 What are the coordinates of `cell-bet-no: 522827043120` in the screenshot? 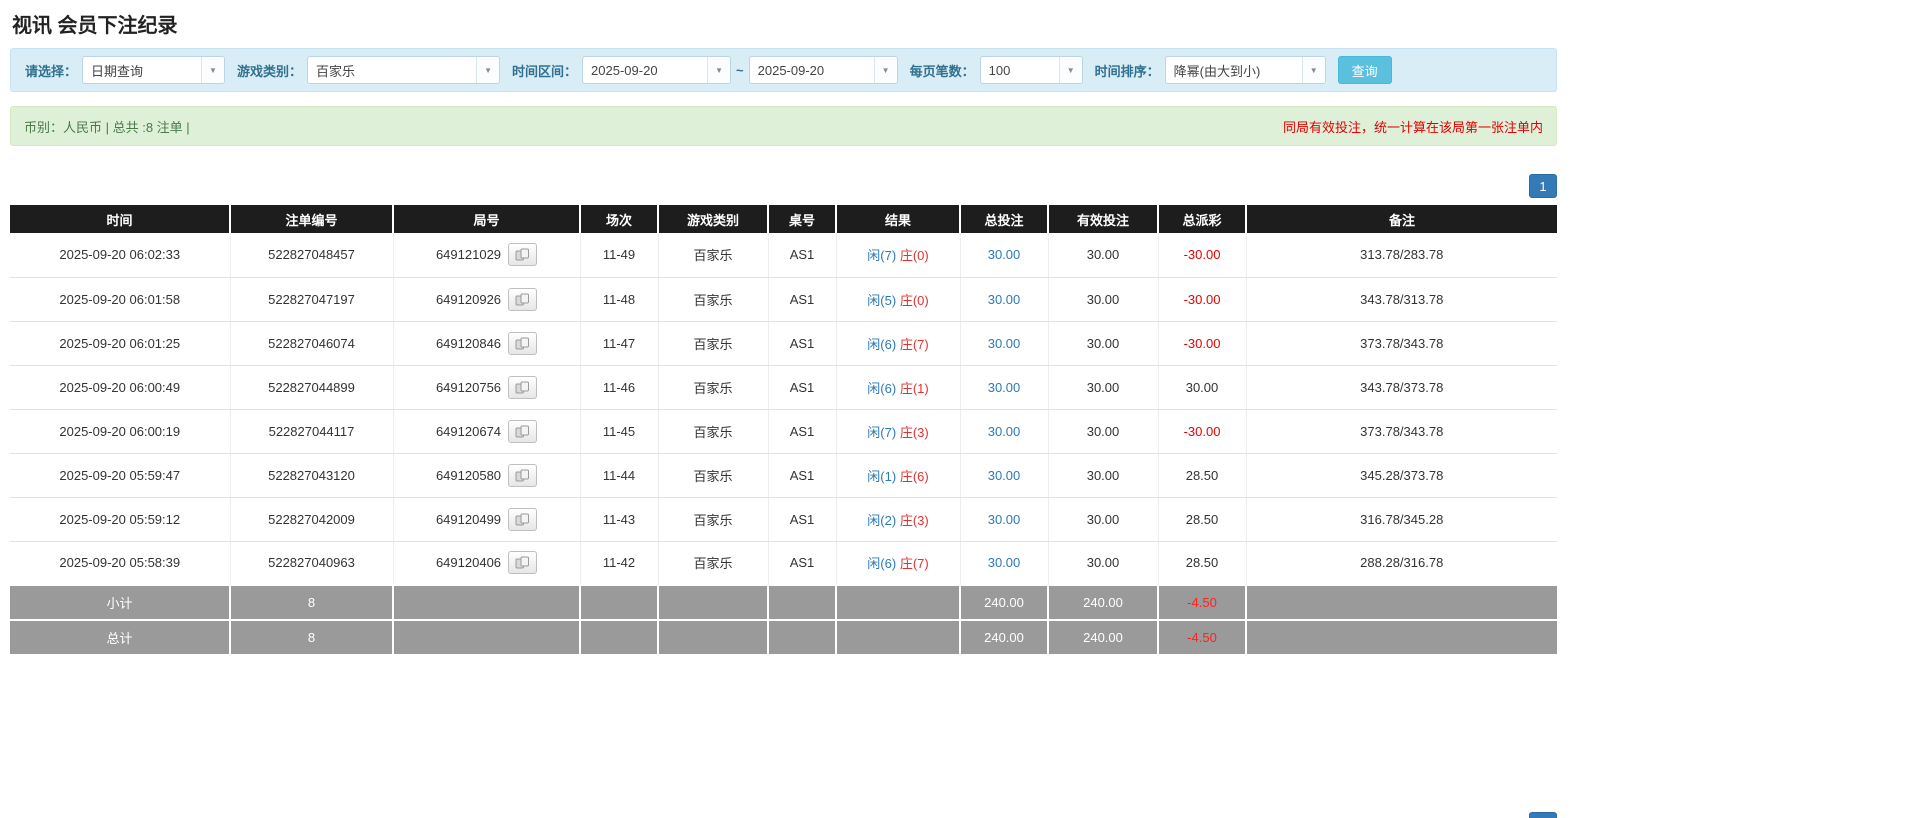 It's located at (312, 475).